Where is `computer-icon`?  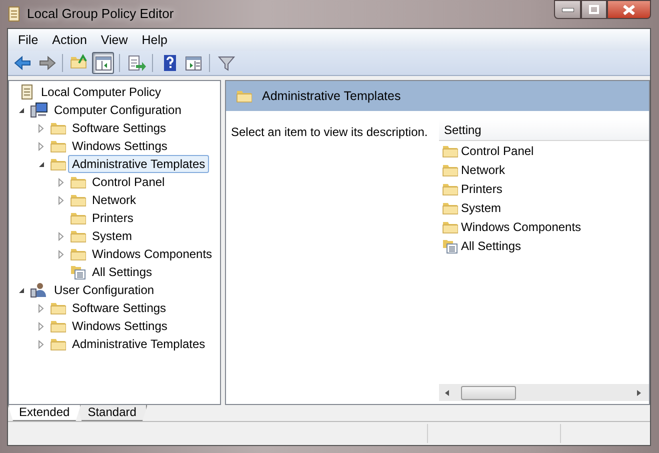 computer-icon is located at coordinates (39, 110).